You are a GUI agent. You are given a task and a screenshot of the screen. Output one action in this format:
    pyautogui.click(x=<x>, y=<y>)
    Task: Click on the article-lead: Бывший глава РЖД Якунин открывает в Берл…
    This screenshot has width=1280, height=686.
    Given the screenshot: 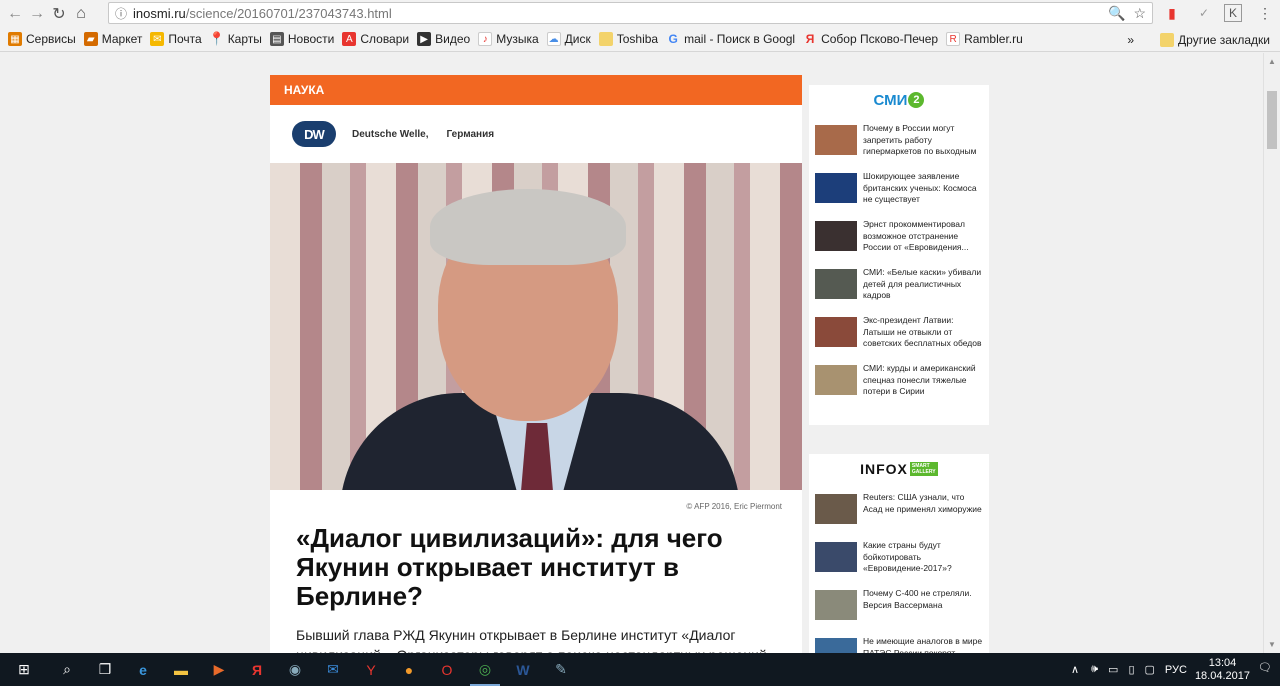 What is the action you would take?
    pyautogui.click(x=531, y=640)
    